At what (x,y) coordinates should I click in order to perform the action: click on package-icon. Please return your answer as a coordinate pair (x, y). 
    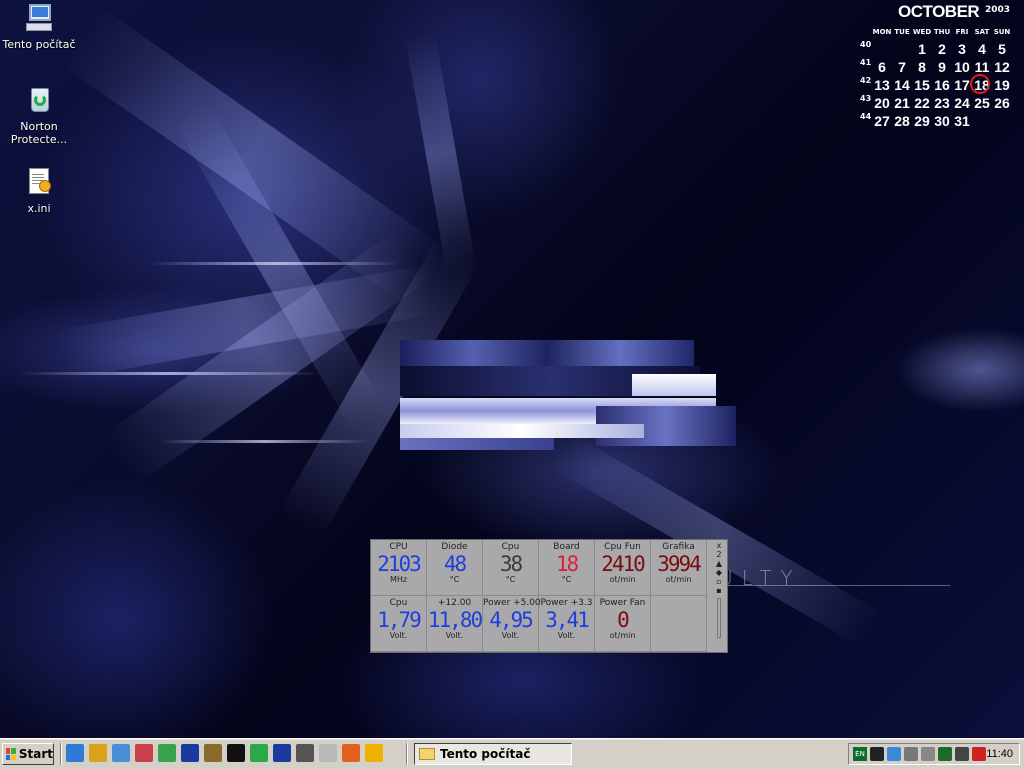
    Looking at the image, I should click on (213, 753).